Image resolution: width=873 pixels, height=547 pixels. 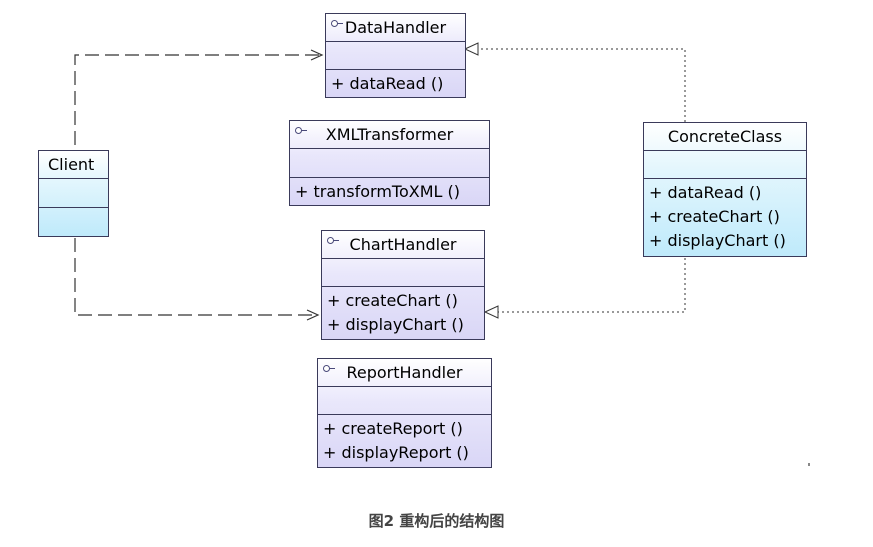 I want to click on operation: + displayReport (), so click(x=396, y=452).